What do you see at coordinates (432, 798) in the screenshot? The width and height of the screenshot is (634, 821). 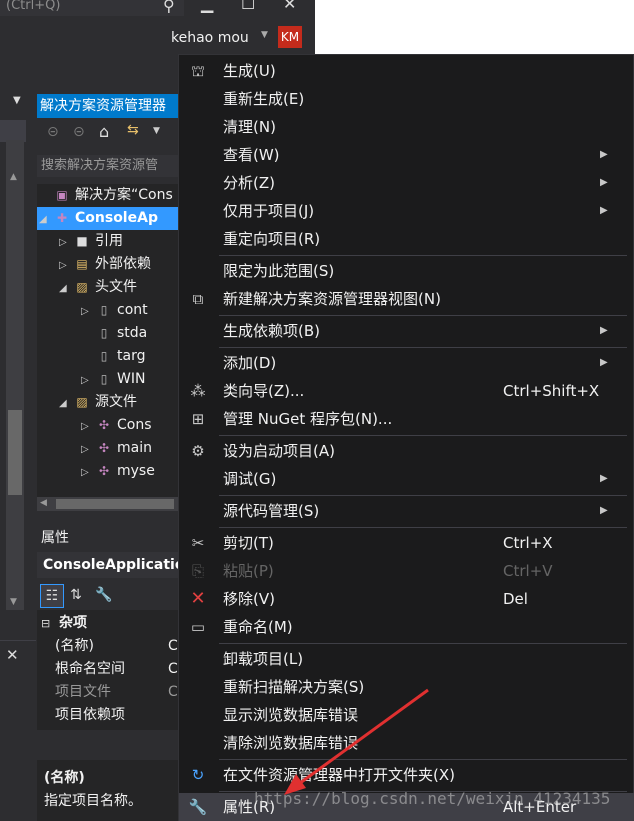 I see `watermark: https://blog.csdn.net/weixin_41234135` at bounding box center [432, 798].